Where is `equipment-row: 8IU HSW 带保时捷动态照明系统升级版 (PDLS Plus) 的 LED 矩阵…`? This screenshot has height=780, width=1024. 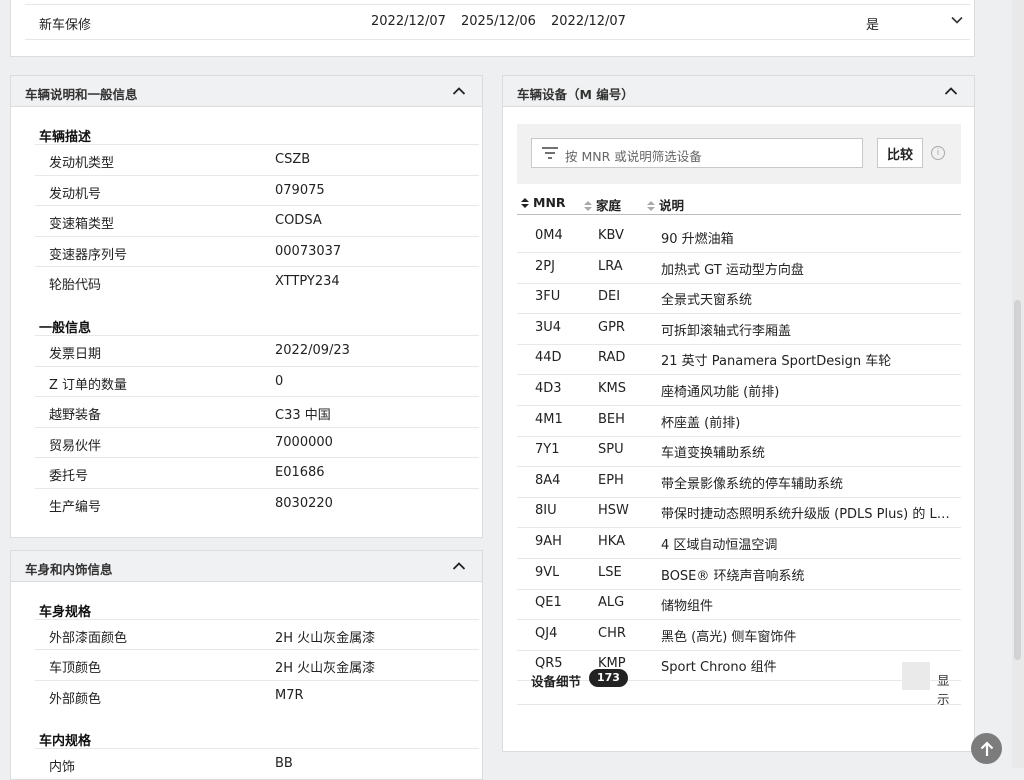 equipment-row: 8IU HSW 带保时捷动态照明系统升级版 (PDLS Plus) 的 LED 矩阵… is located at coordinates (739, 513).